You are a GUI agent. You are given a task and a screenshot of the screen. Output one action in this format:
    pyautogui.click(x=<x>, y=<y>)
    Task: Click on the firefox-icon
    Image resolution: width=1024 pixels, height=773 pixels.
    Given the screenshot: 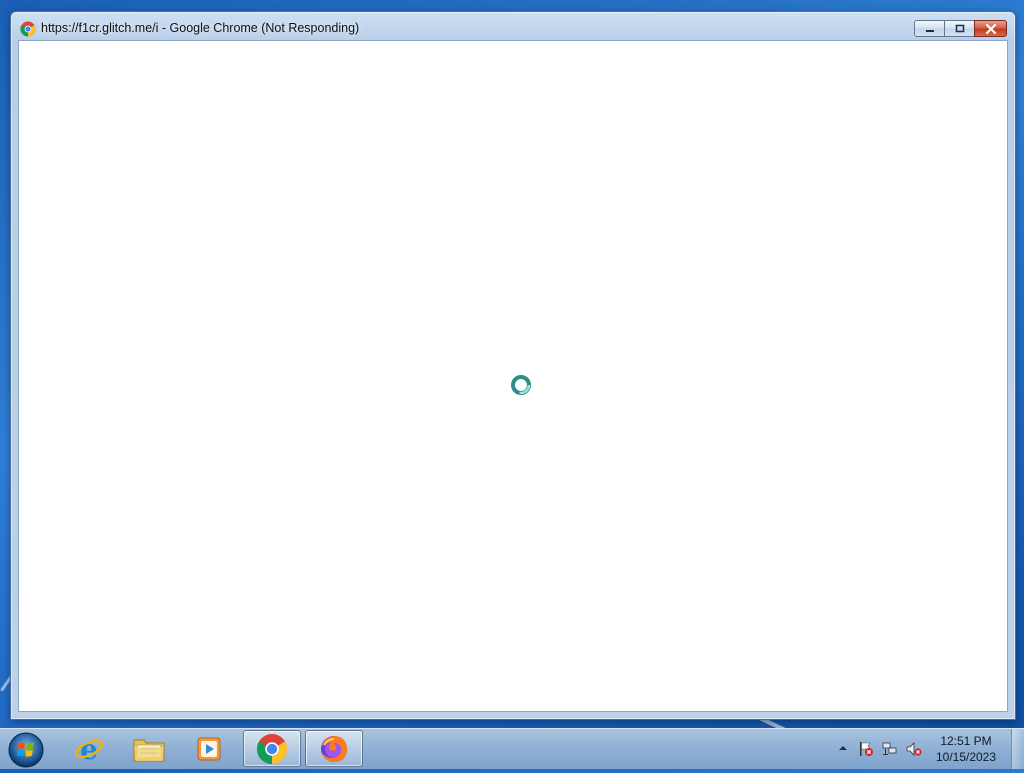 What is the action you would take?
    pyautogui.click(x=334, y=748)
    